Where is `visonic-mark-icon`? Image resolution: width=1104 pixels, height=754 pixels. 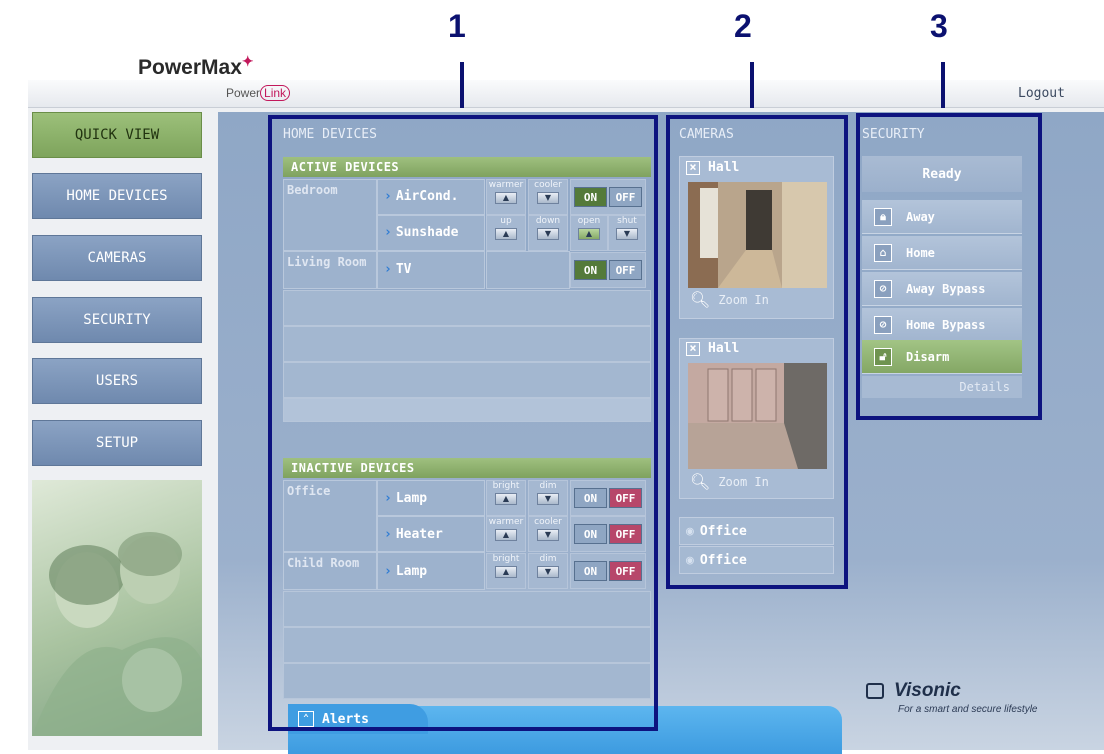
visonic-mark-icon is located at coordinates (875, 691).